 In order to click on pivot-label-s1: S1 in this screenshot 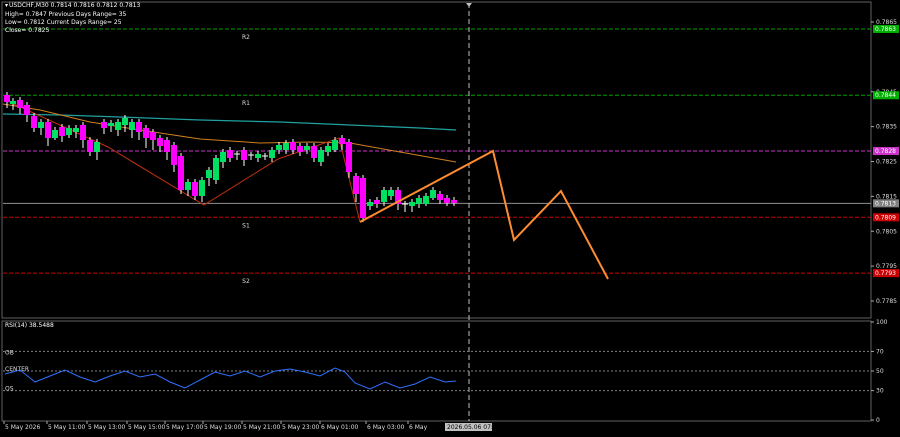, I will do `click(246, 225)`.